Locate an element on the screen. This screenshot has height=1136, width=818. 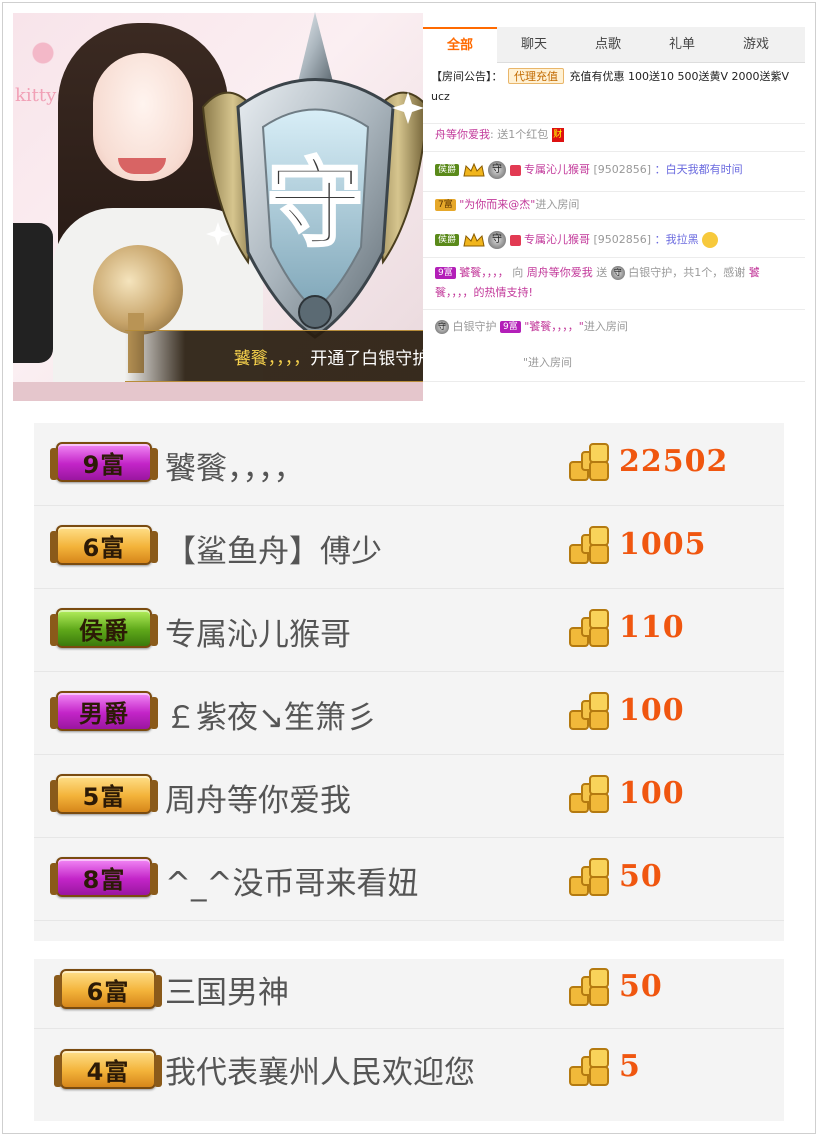
gift-ranking-list-continued: 6富 三国男神 50 4富 我代表襄州人民欢迎您 5 is located at coordinates (409, 1040).